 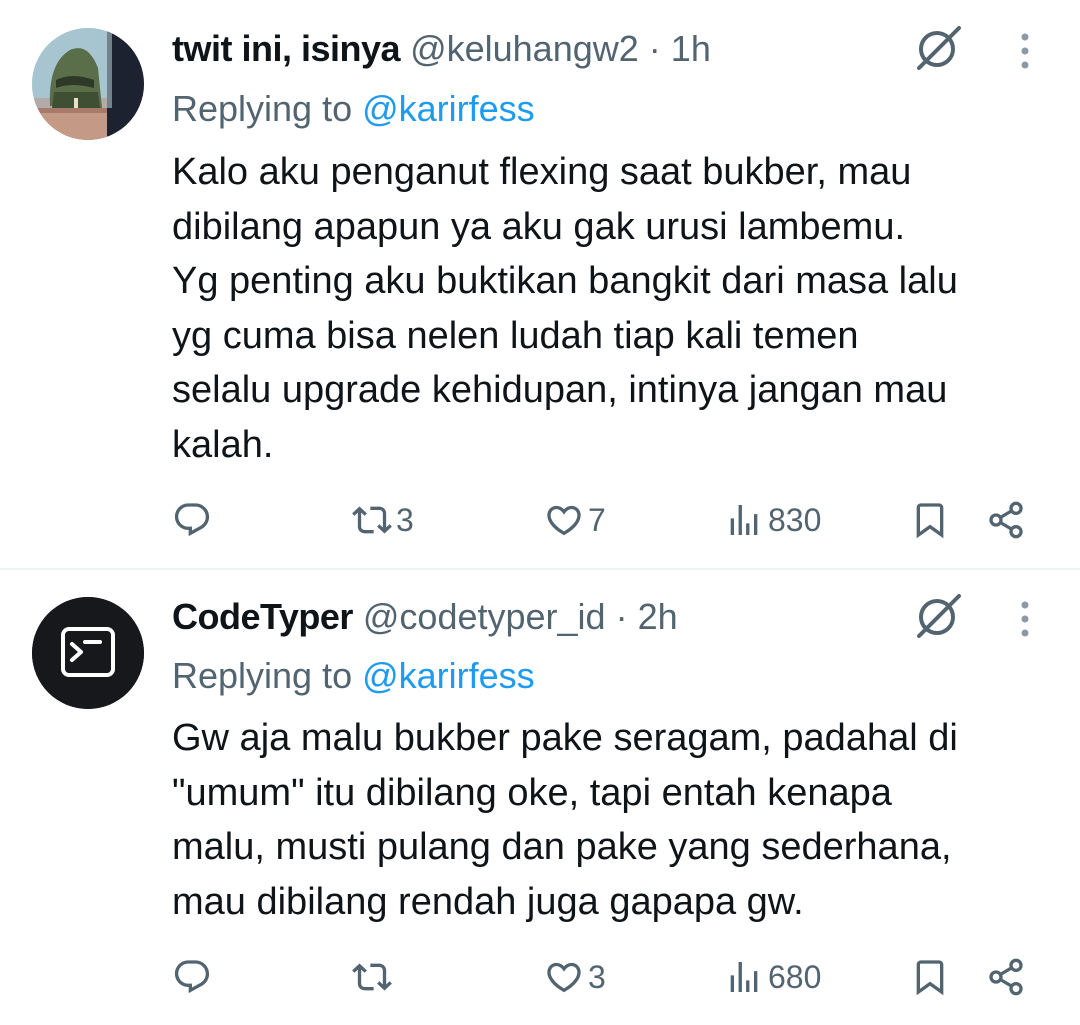 I want to click on retweet-button: 3, so click(x=383, y=520).